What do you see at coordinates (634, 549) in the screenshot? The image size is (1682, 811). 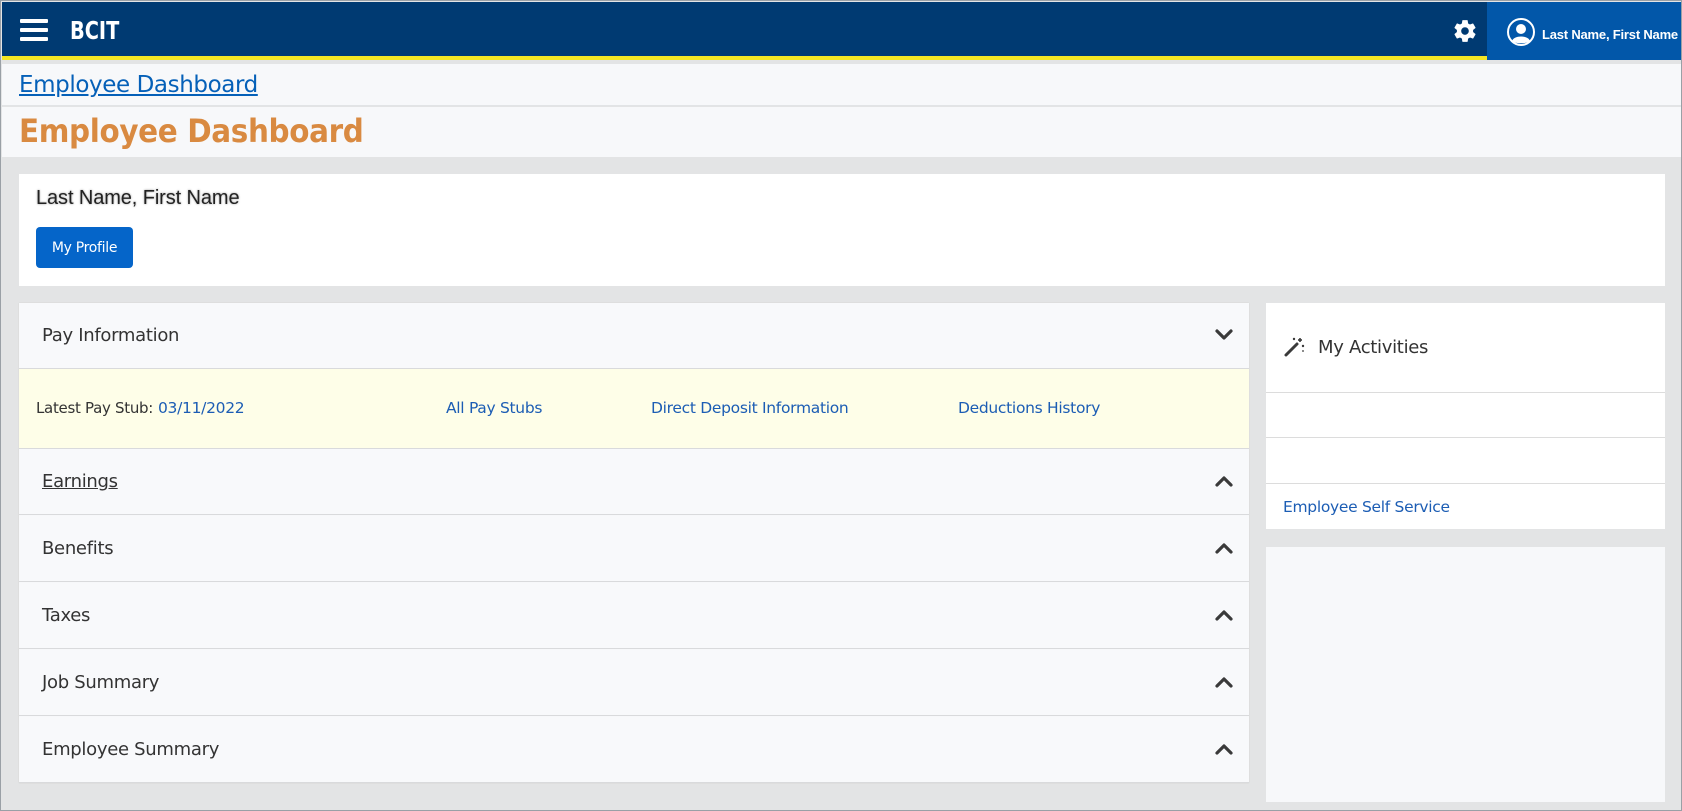 I see `benefits-header: Benefits` at bounding box center [634, 549].